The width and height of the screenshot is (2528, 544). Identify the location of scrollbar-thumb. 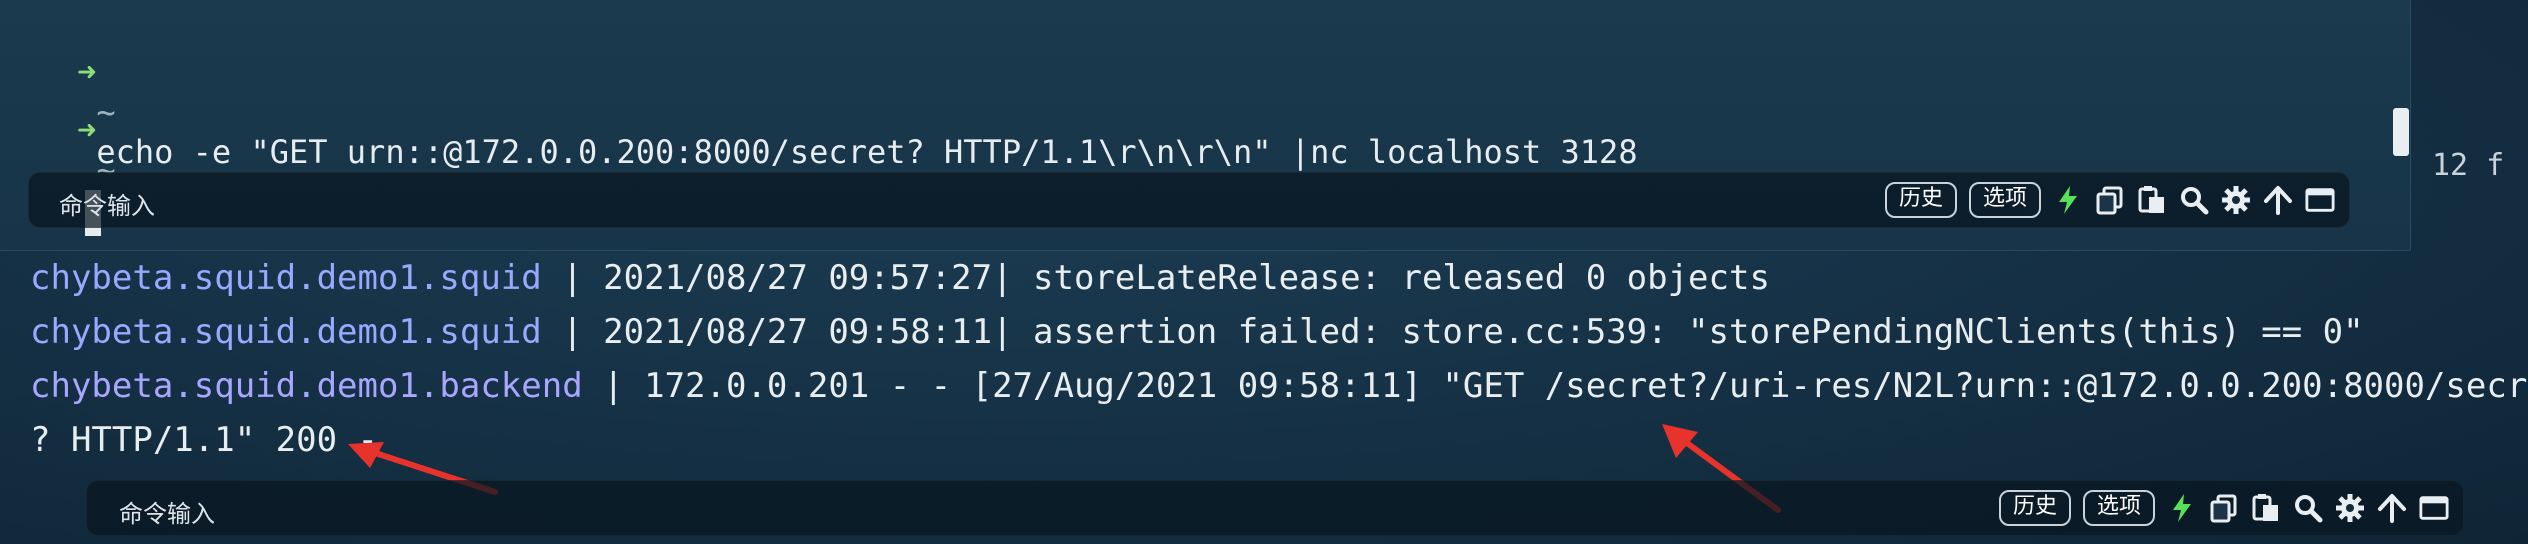
(2401, 132).